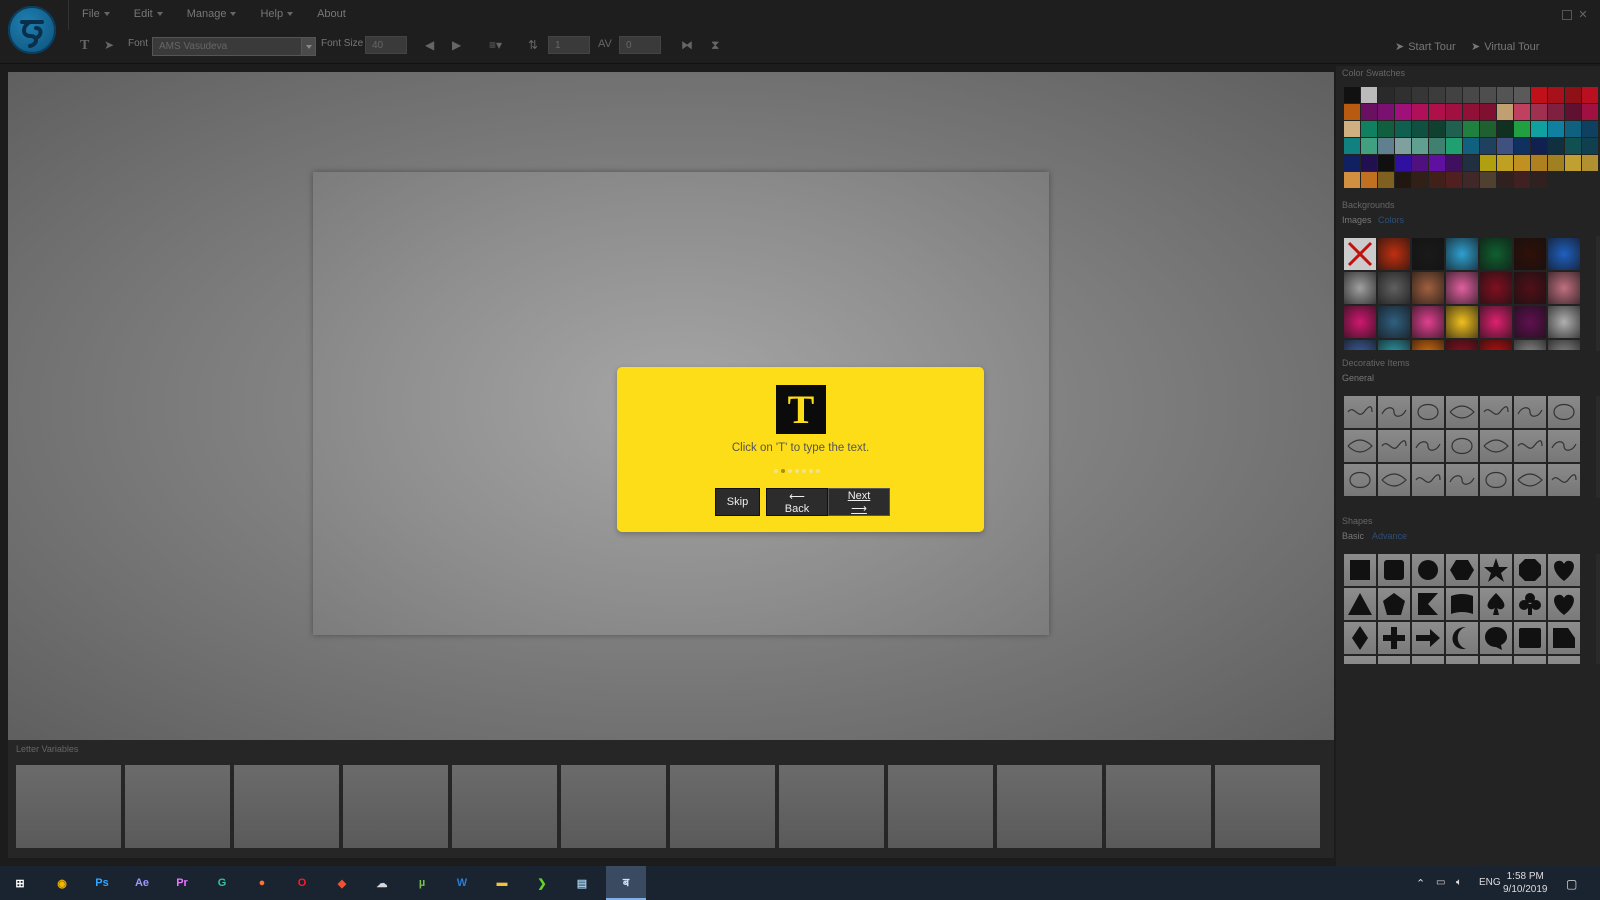  I want to click on background-thumb-clouds, so click(1360, 345).